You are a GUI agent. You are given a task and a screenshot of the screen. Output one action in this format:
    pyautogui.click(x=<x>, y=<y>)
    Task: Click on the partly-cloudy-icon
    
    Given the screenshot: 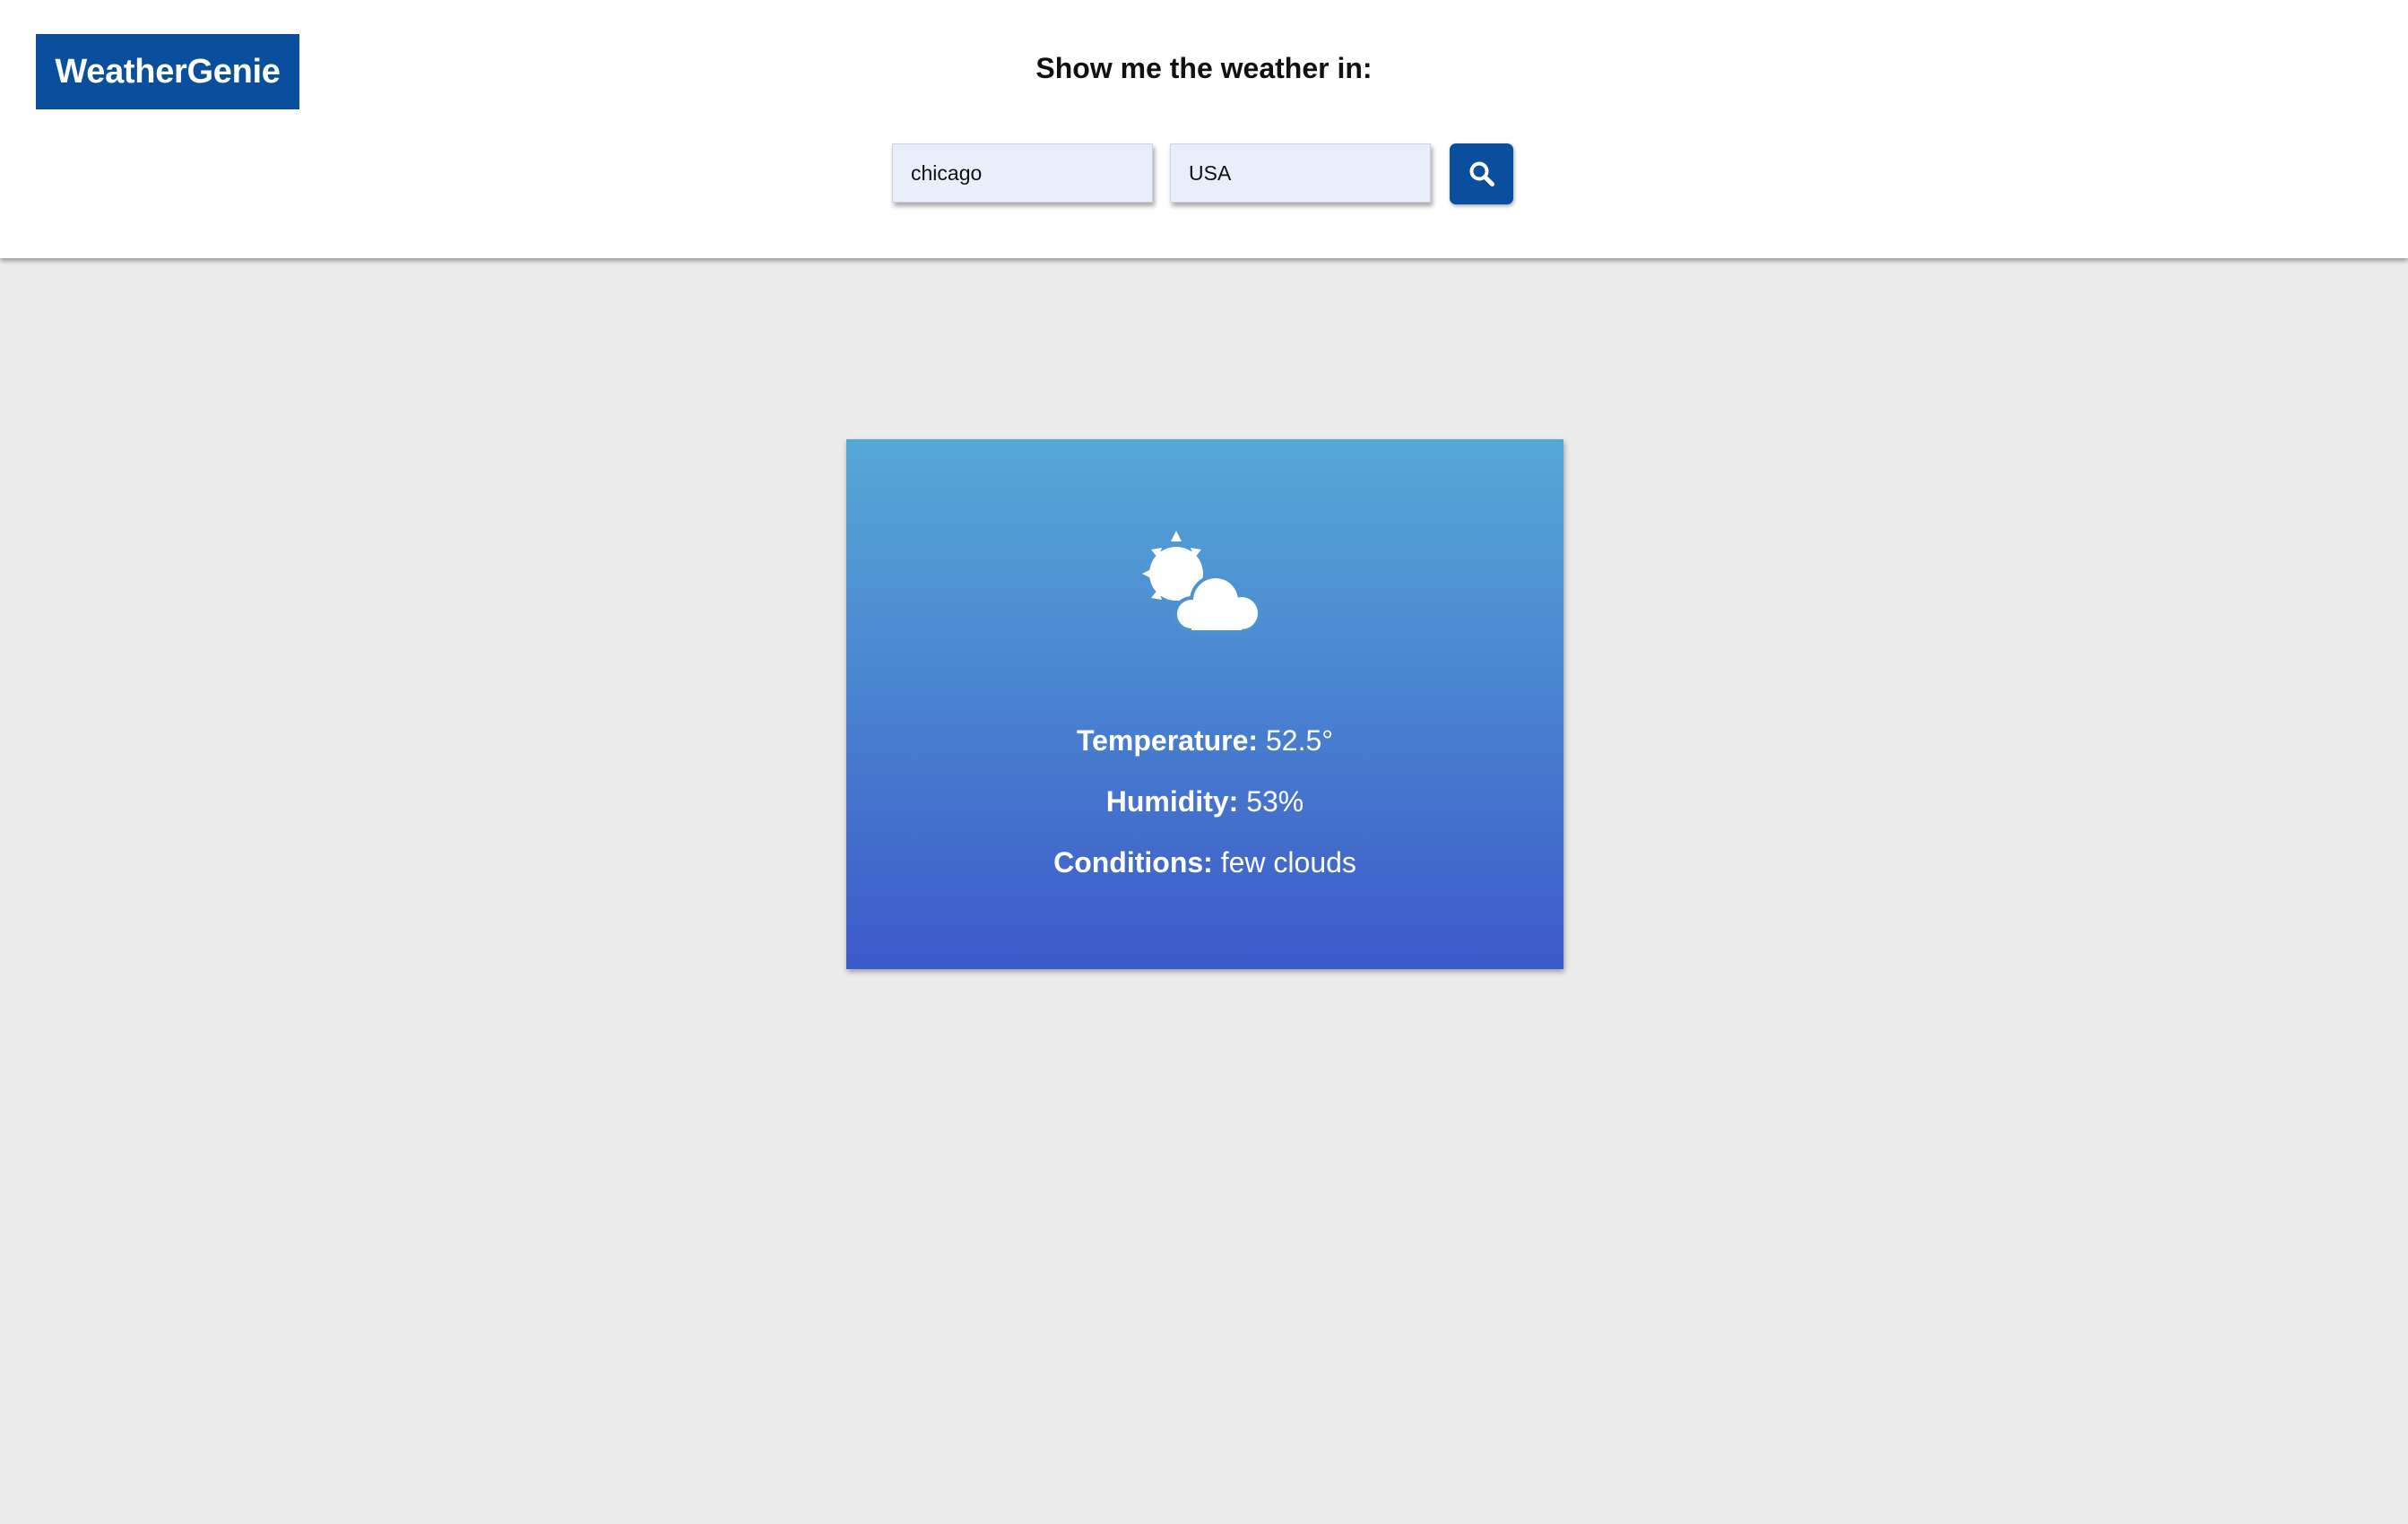 What is the action you would take?
    pyautogui.click(x=1201, y=582)
    